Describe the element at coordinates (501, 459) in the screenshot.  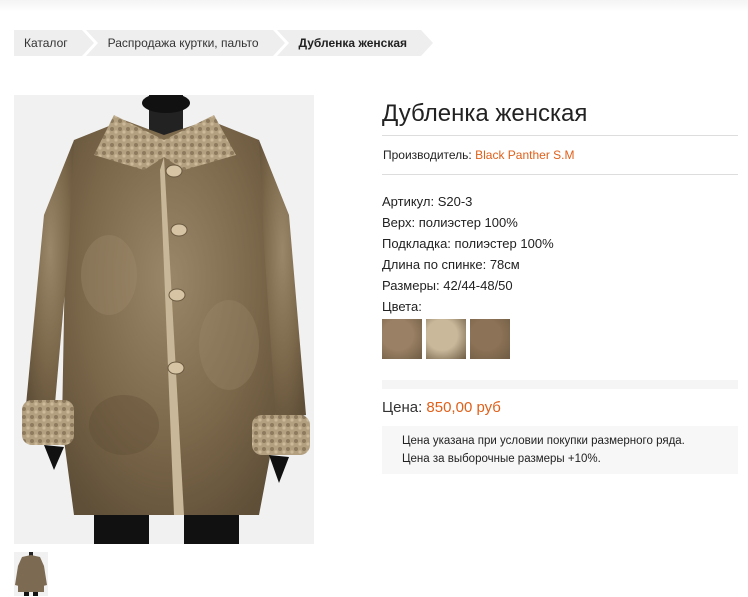
I see `price-note-line: Цена за выборочные размеры +10%.` at that location.